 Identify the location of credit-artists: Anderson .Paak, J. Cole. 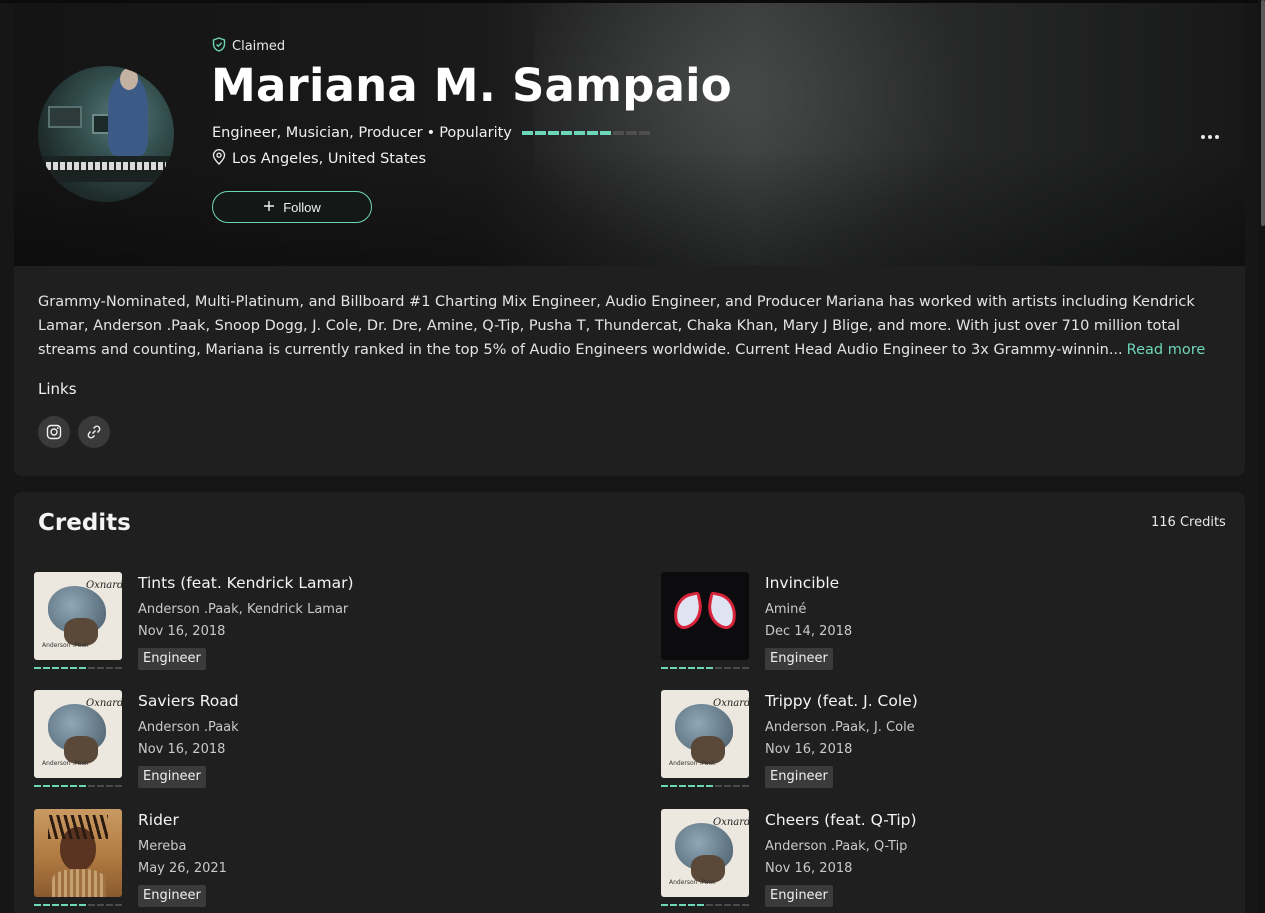
(840, 727).